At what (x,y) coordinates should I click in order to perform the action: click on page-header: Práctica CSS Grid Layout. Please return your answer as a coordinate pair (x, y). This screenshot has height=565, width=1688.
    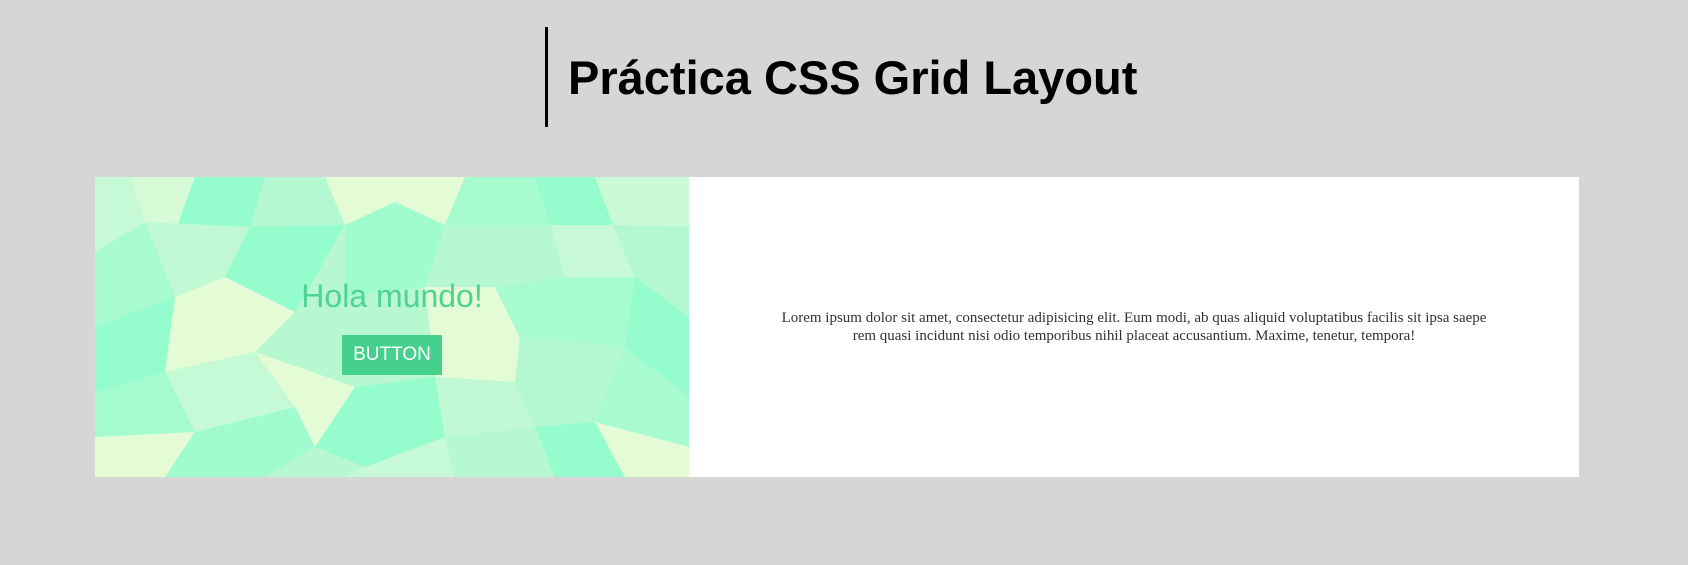
    Looking at the image, I should click on (841, 77).